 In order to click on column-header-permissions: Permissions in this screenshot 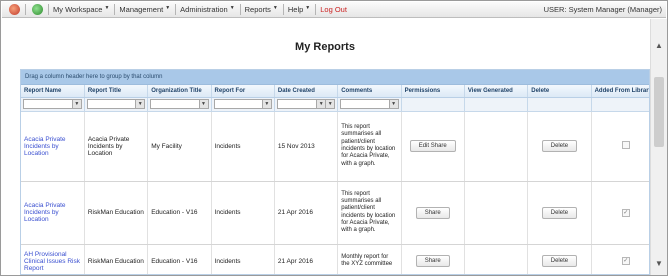, I will do `click(433, 91)`.